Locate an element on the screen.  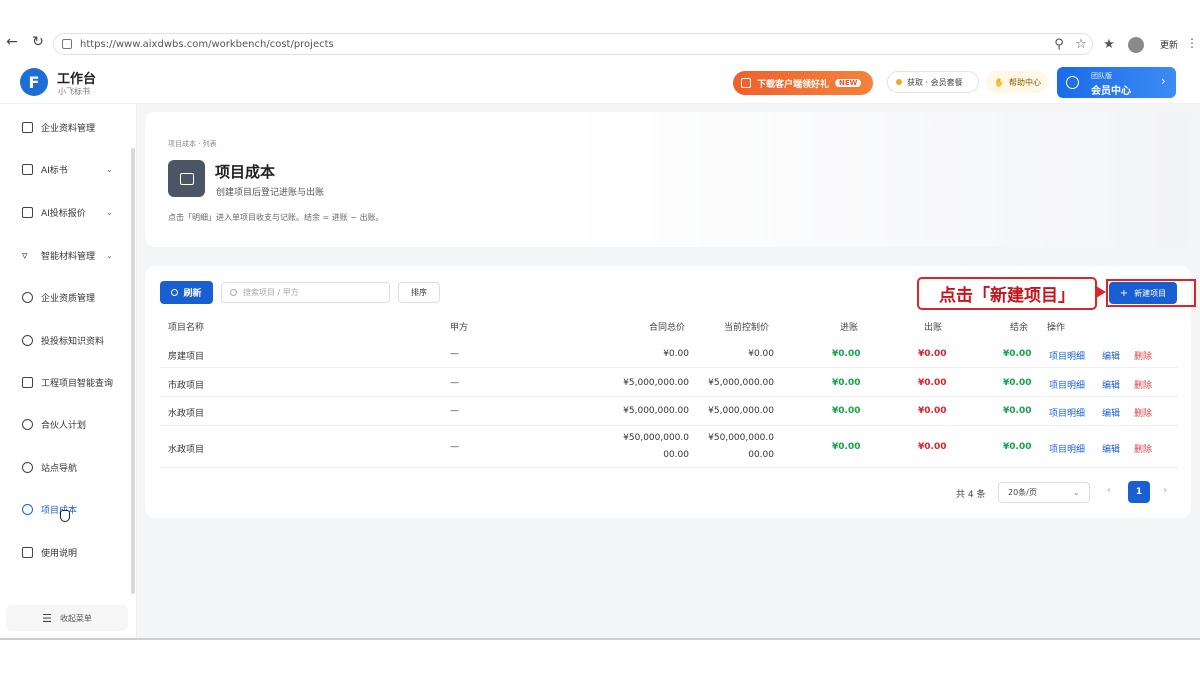
page-size-value: 20条/页 is located at coordinates (1022, 492).